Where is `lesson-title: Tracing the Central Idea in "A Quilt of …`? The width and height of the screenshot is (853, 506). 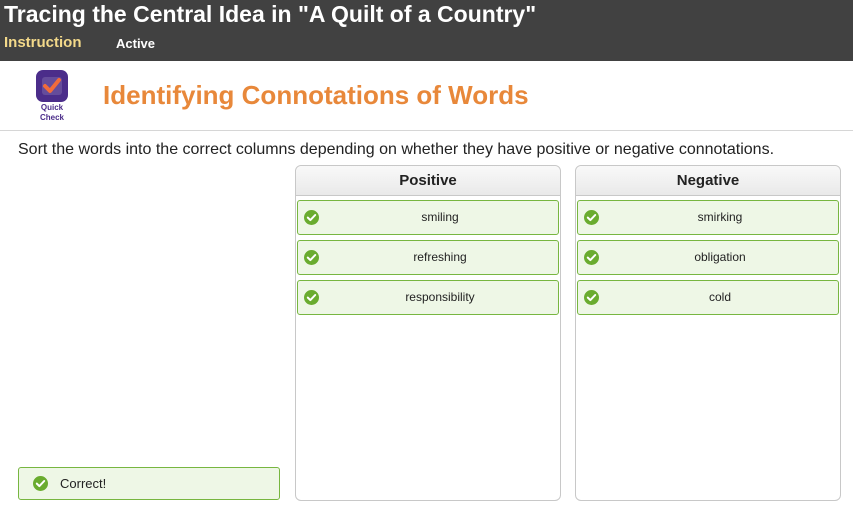
lesson-title: Tracing the Central Idea in "A Quilt of … is located at coordinates (270, 14).